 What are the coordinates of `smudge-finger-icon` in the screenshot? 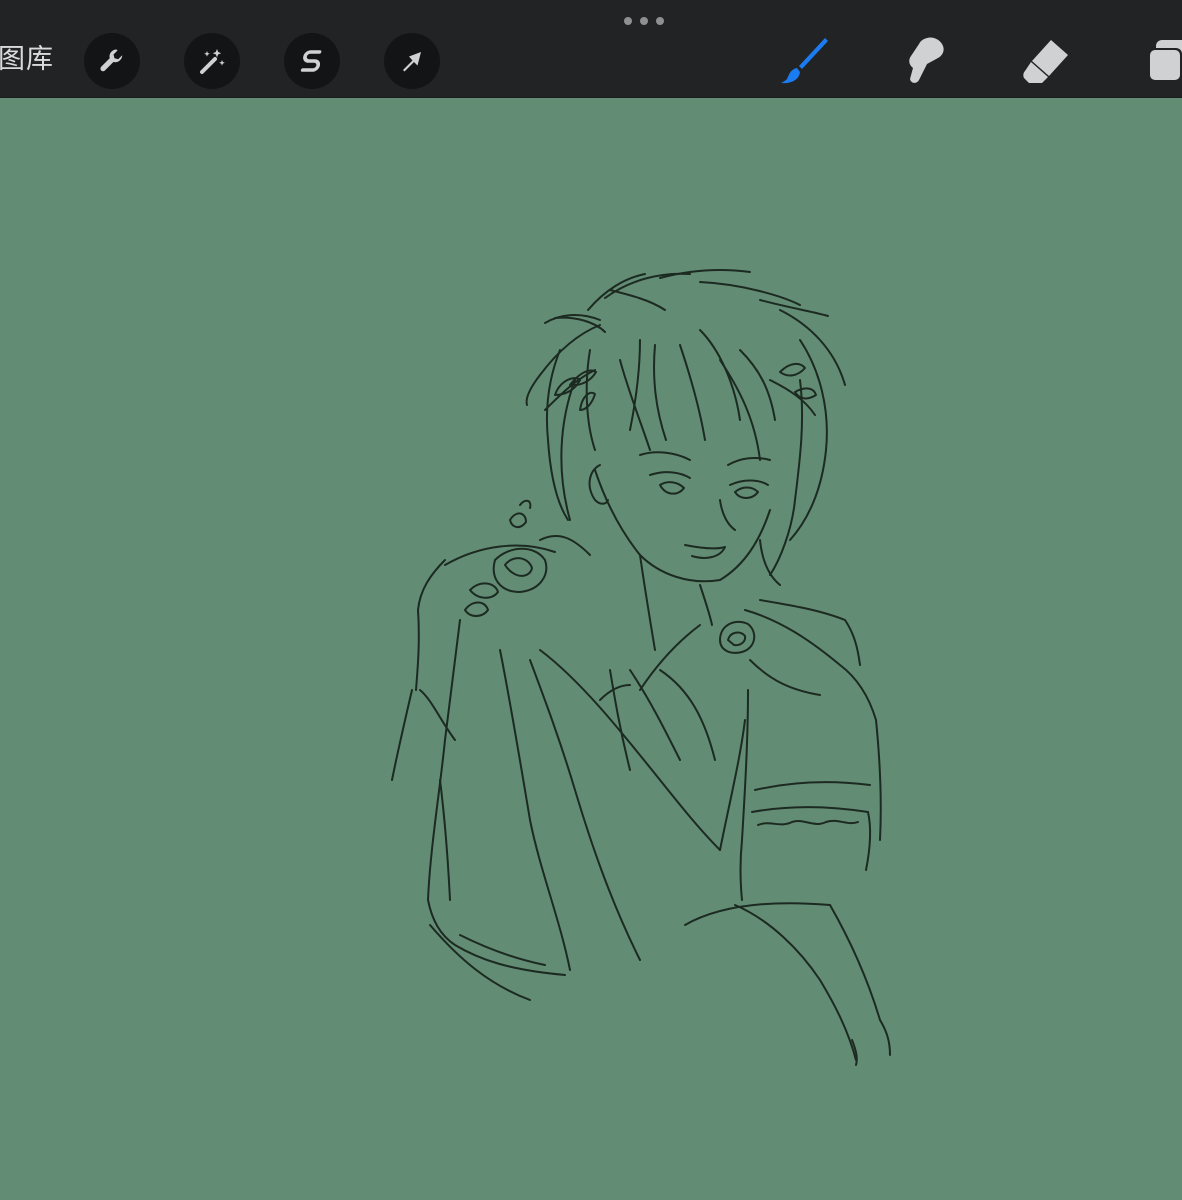 It's located at (926, 60).